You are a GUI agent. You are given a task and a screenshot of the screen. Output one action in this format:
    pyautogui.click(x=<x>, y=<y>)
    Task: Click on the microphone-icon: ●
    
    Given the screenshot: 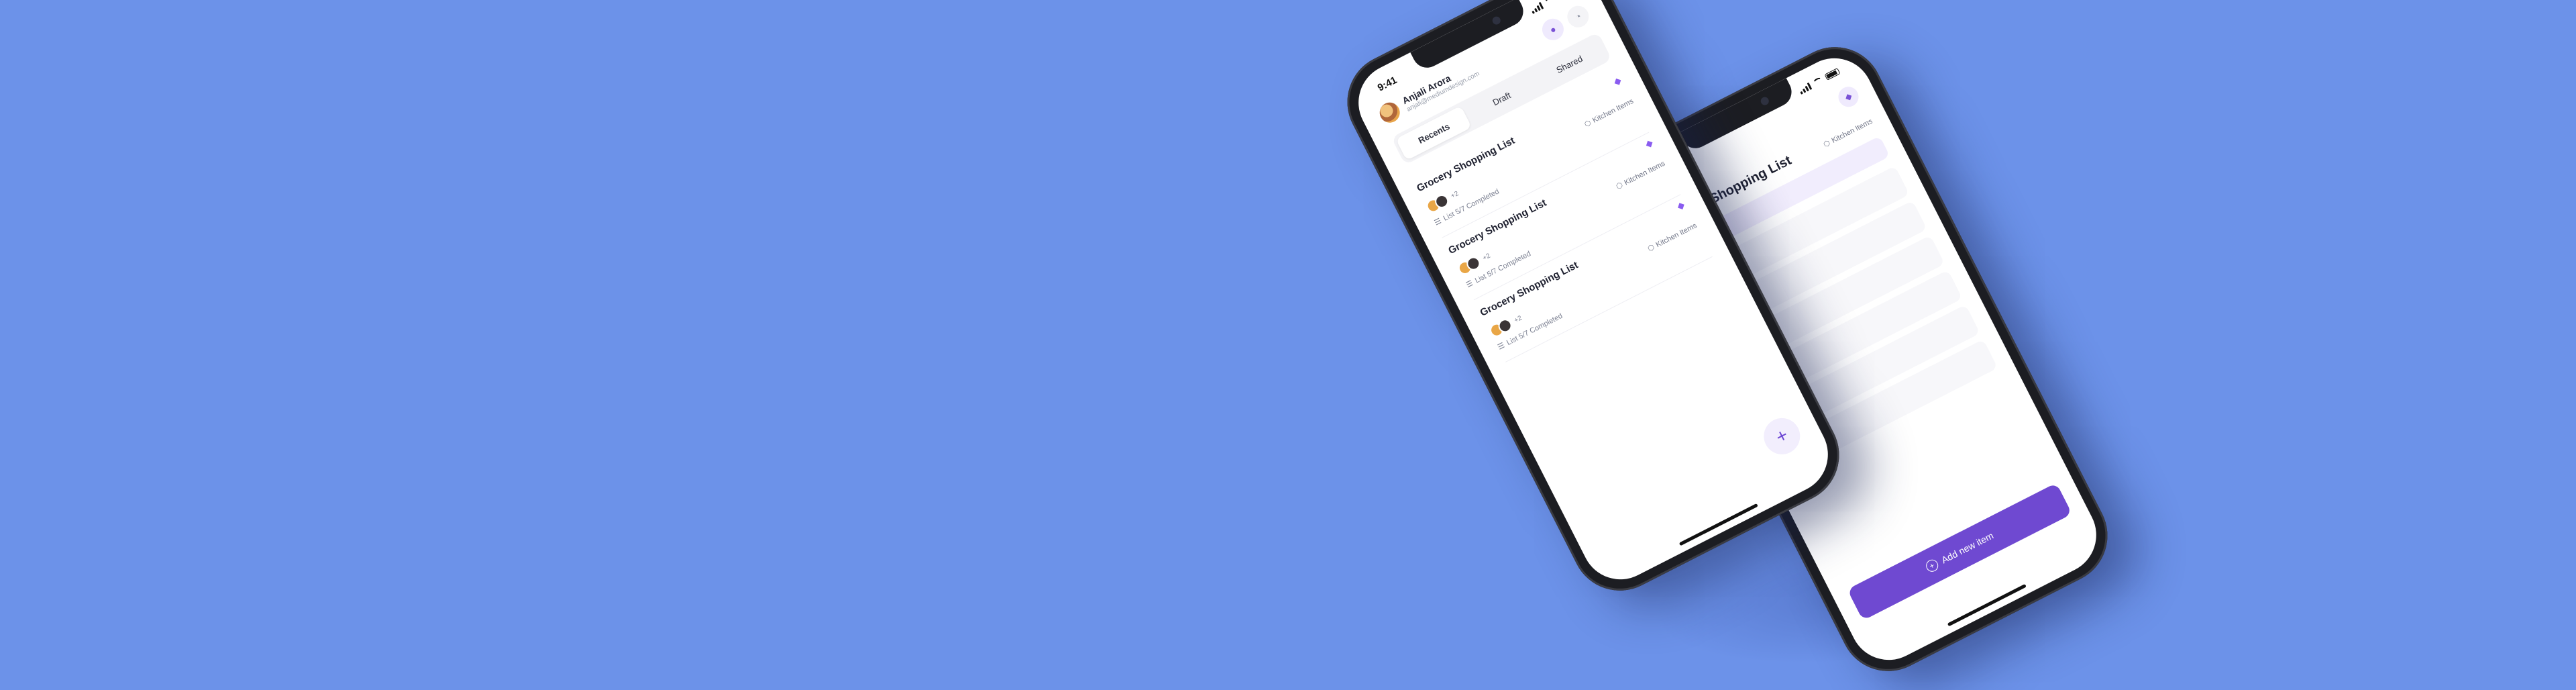 What is the action you would take?
    pyautogui.click(x=1553, y=29)
    